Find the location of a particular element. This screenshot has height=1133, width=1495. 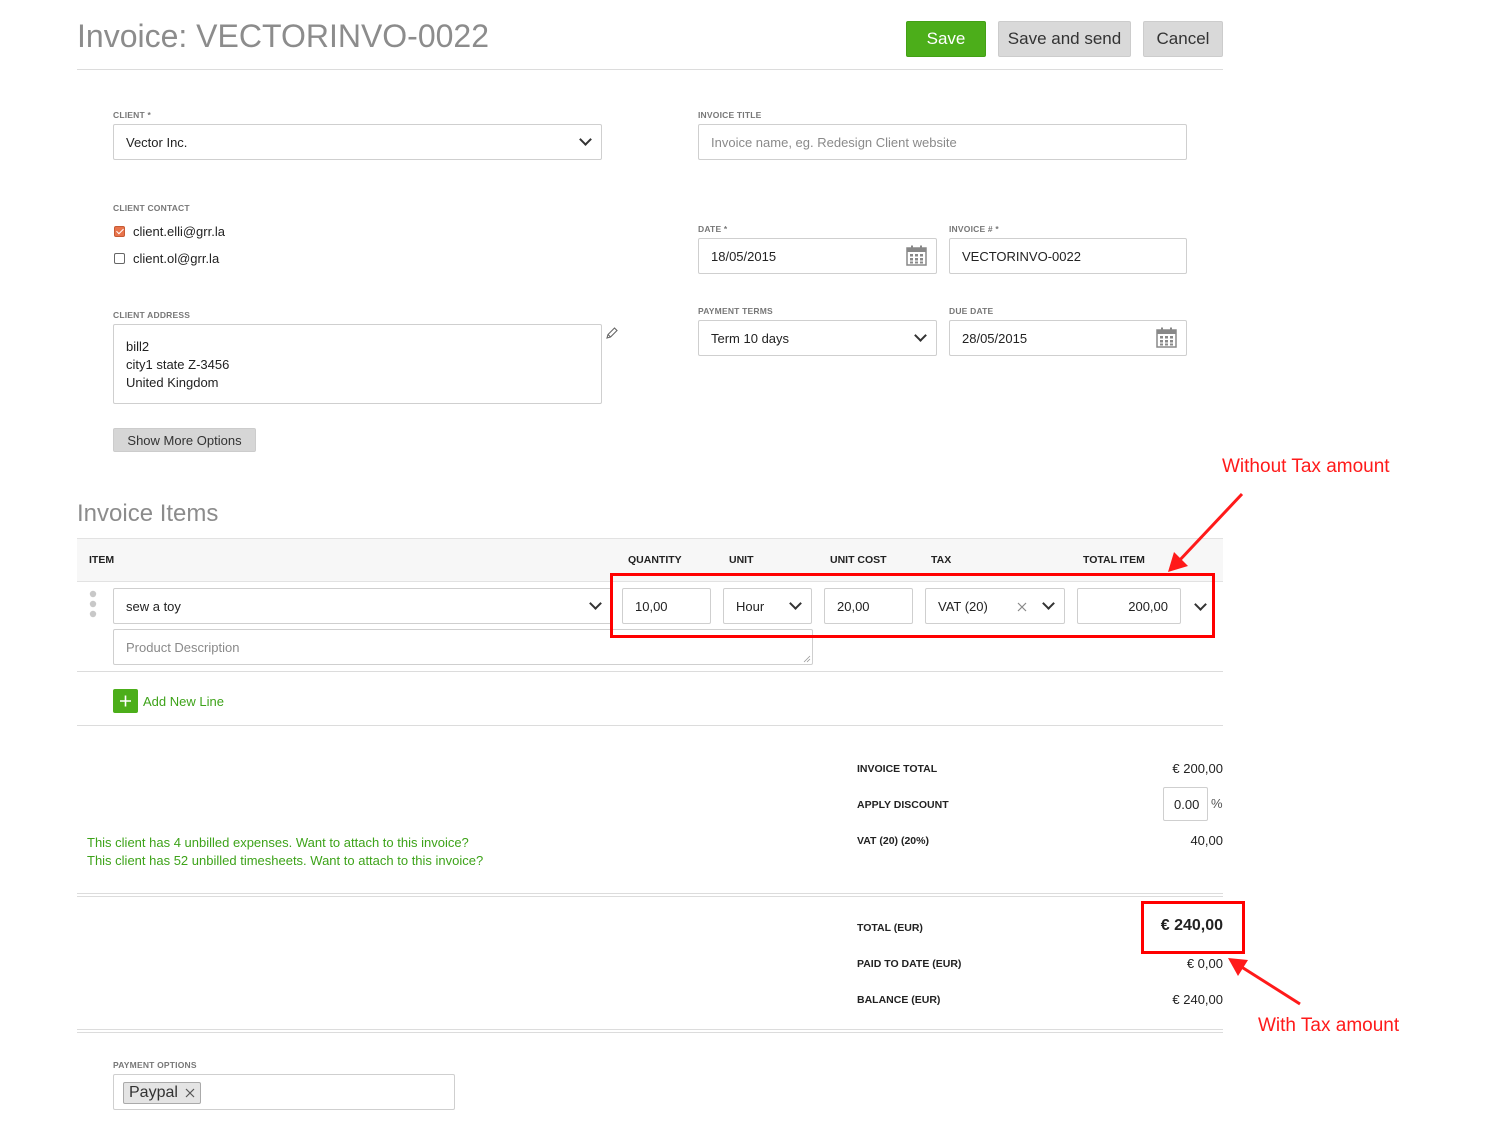

item-name: sew a toy is located at coordinates (153, 606).